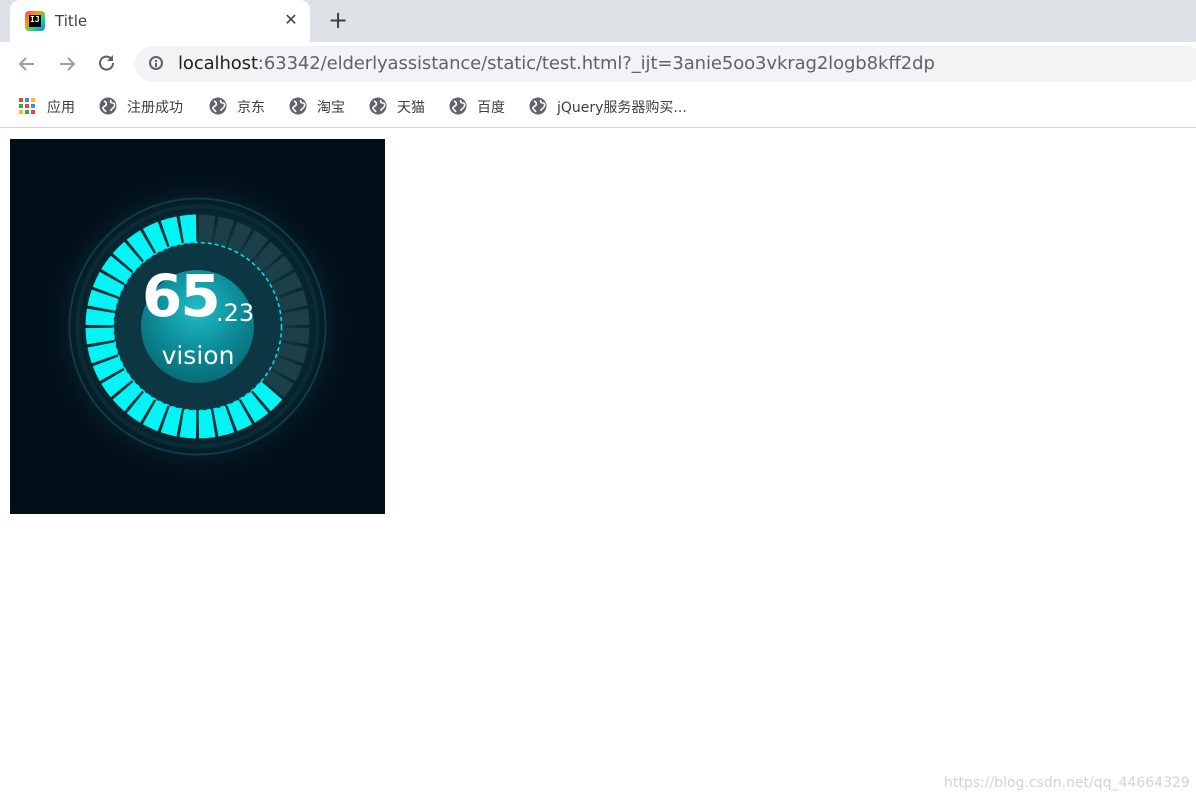  I want to click on intellij-favicon-icon: IJ, so click(35, 21).